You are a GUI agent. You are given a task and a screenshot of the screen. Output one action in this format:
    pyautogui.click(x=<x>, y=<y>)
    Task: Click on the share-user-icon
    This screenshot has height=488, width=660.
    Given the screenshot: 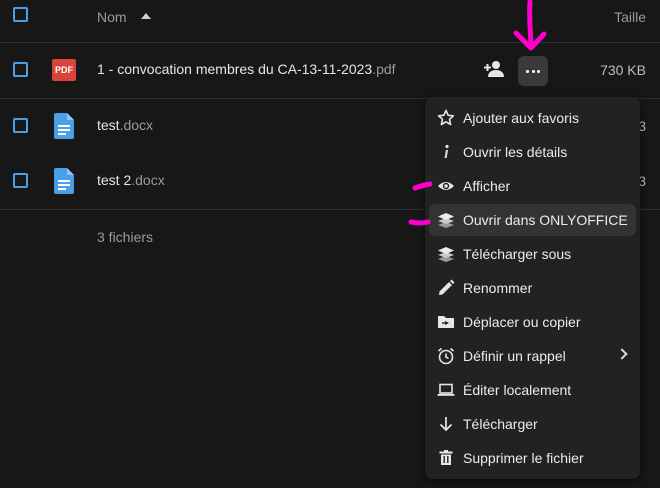 What is the action you would take?
    pyautogui.click(x=494, y=69)
    